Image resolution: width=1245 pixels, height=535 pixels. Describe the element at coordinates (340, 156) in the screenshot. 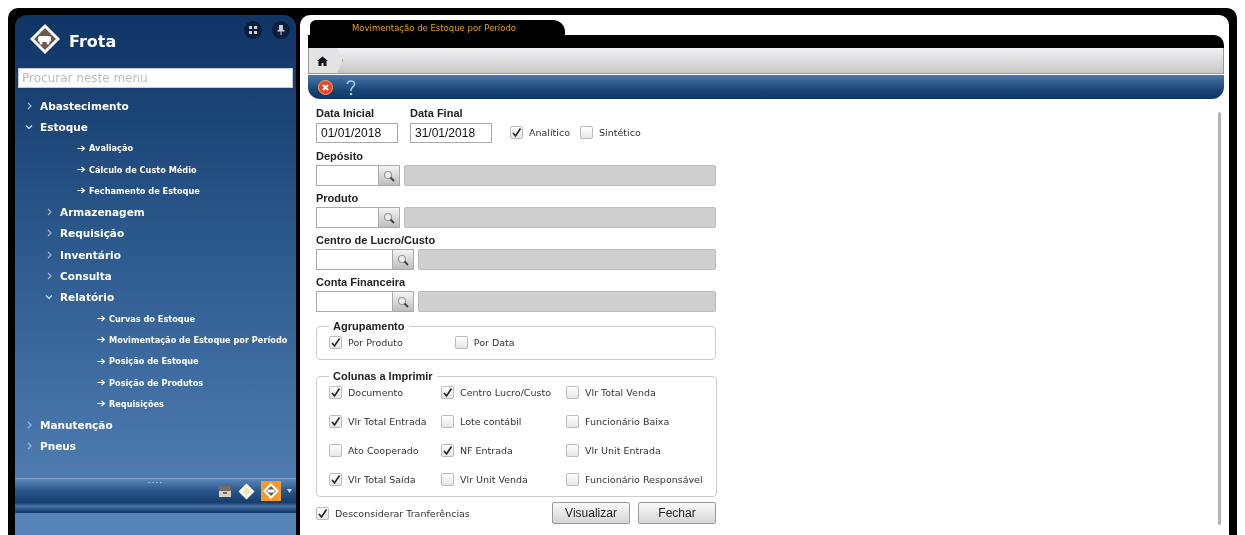

I see `field-label: Depósito` at that location.